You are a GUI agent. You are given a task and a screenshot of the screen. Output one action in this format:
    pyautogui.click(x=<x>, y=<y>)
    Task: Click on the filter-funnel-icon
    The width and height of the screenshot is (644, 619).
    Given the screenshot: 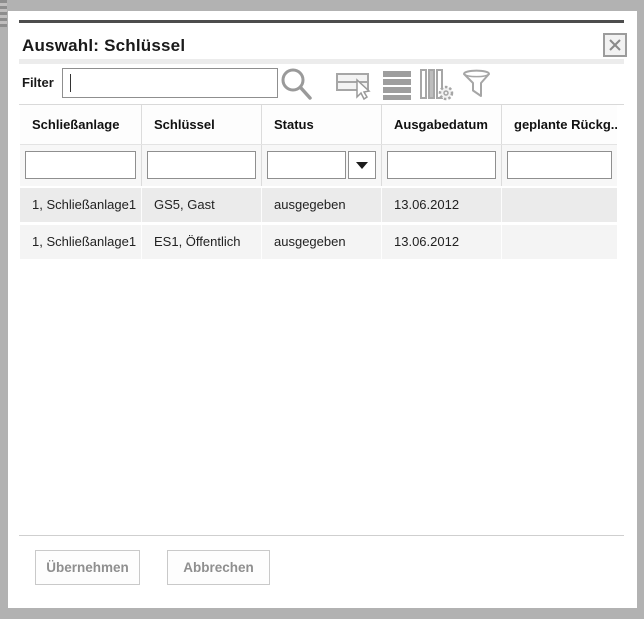 What is the action you would take?
    pyautogui.click(x=477, y=84)
    